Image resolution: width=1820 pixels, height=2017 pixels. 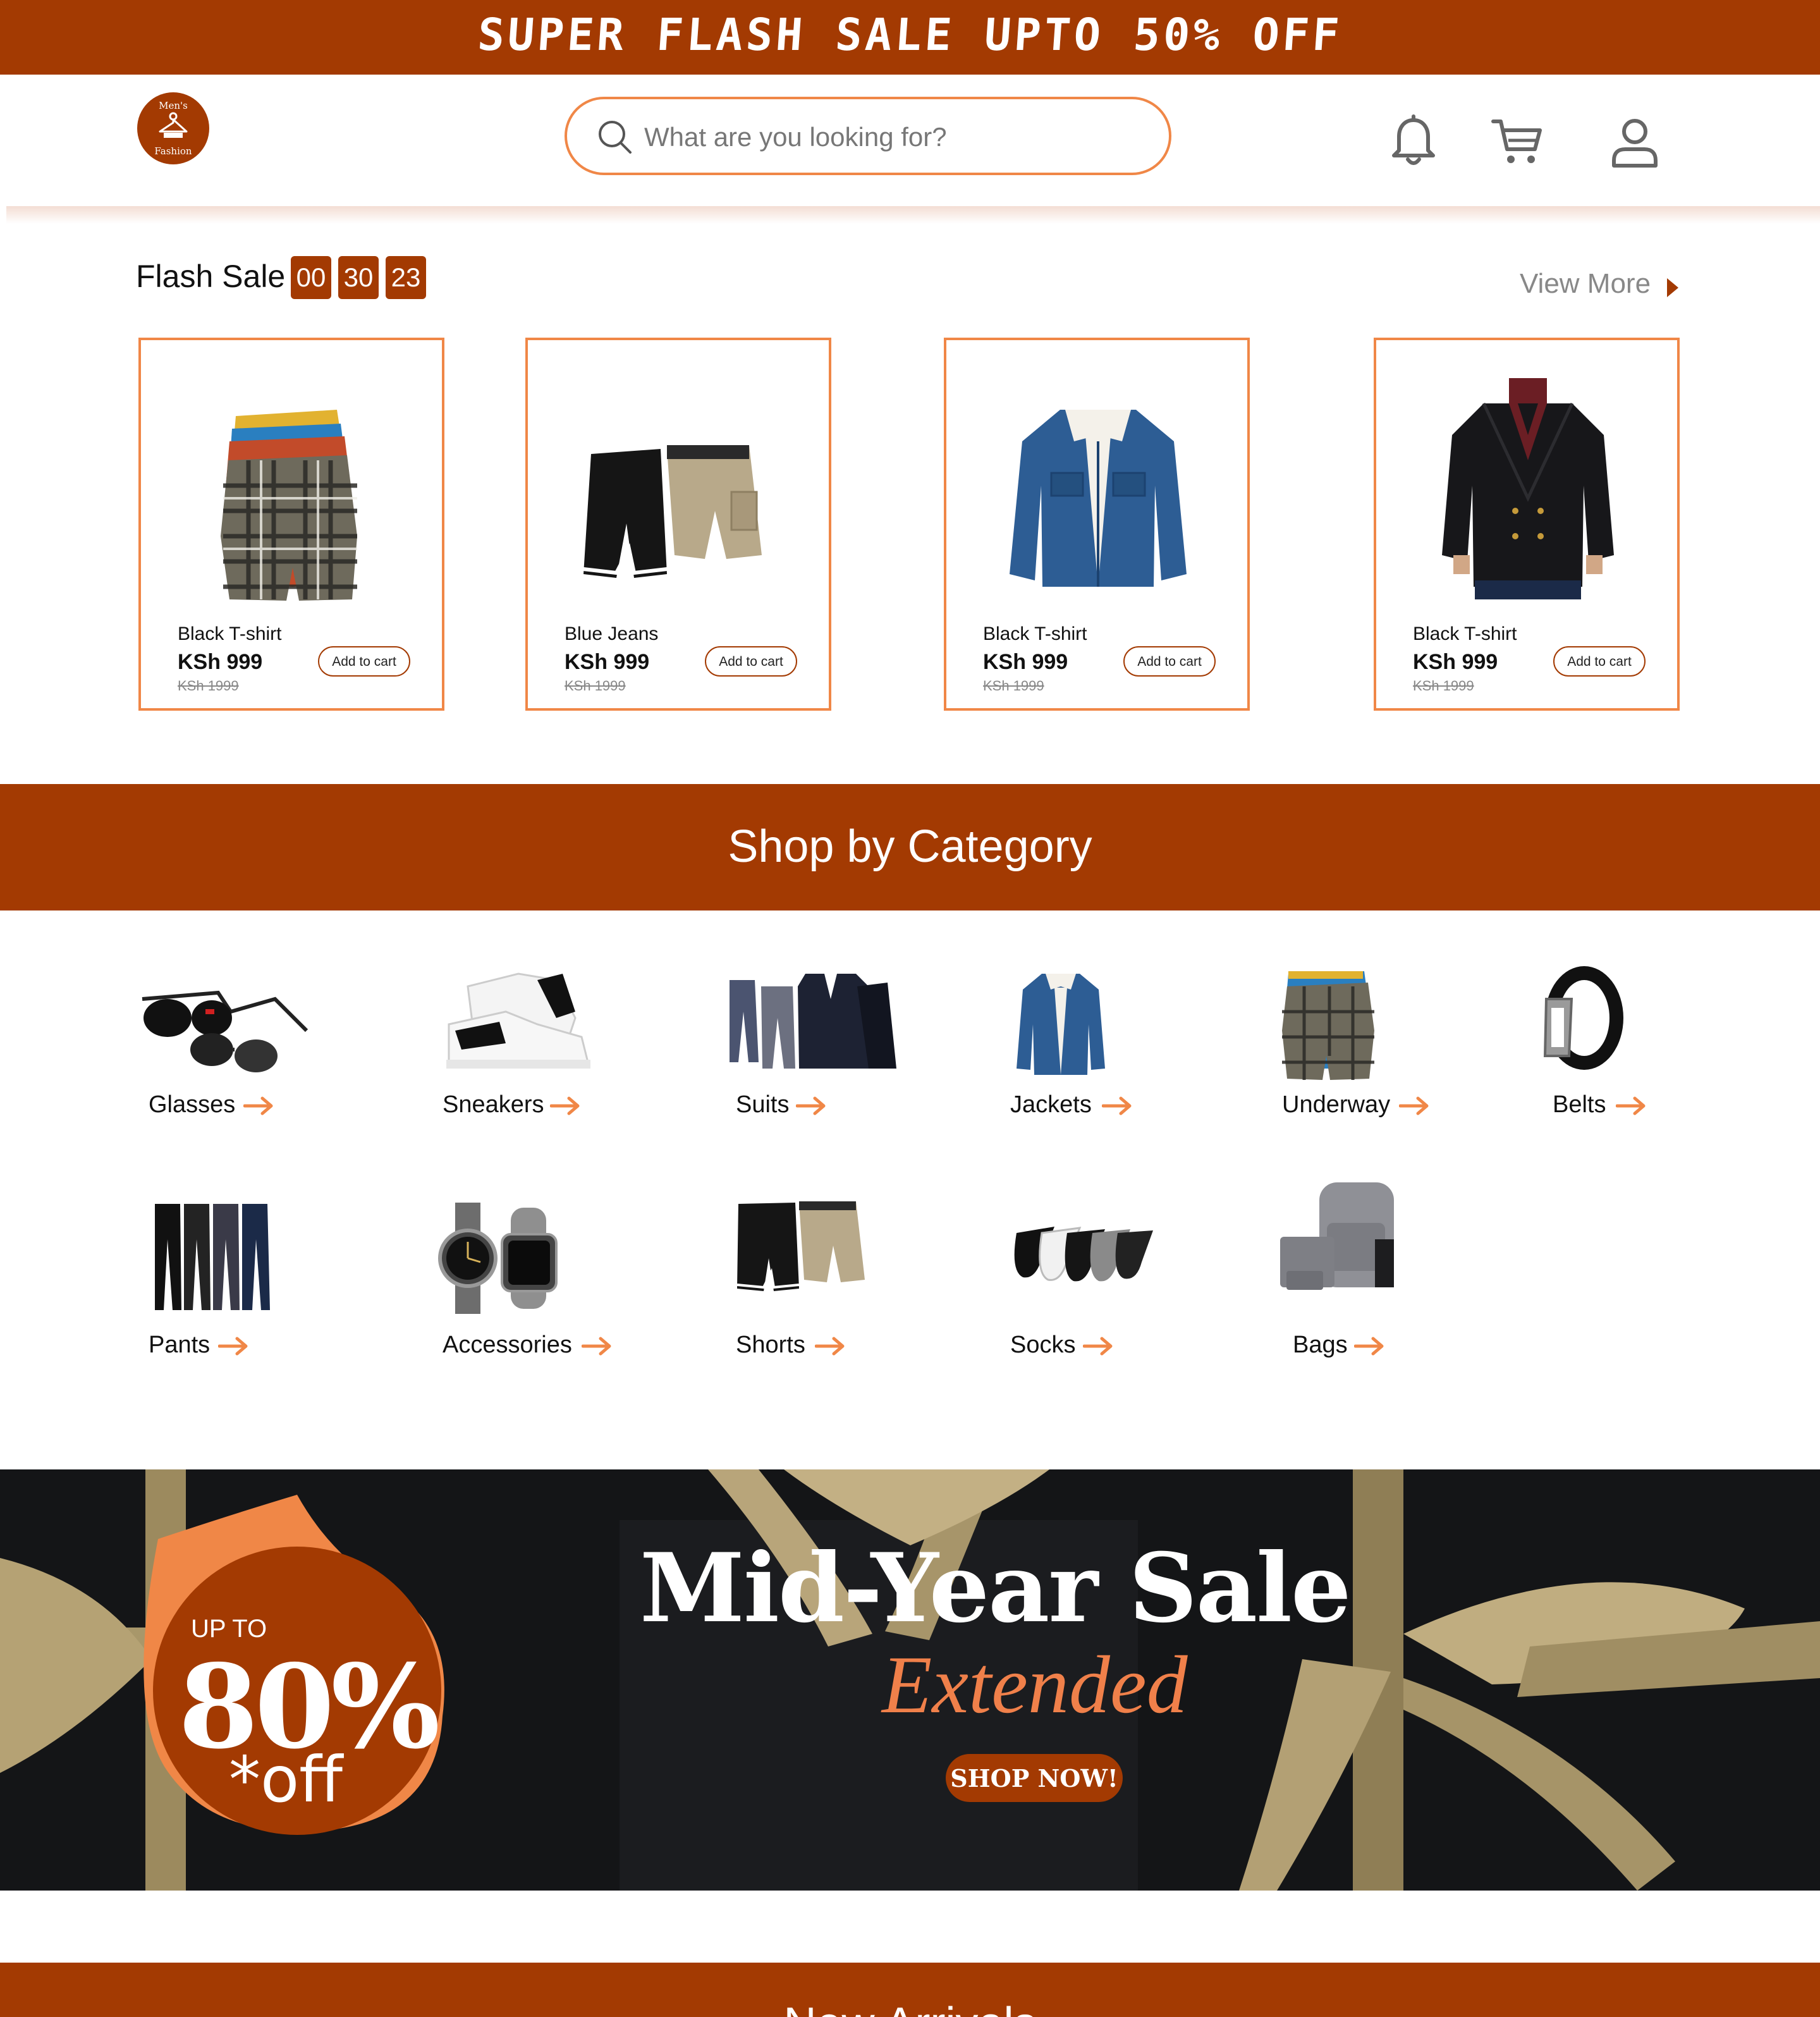 I want to click on category-label: Suits, so click(x=763, y=1104).